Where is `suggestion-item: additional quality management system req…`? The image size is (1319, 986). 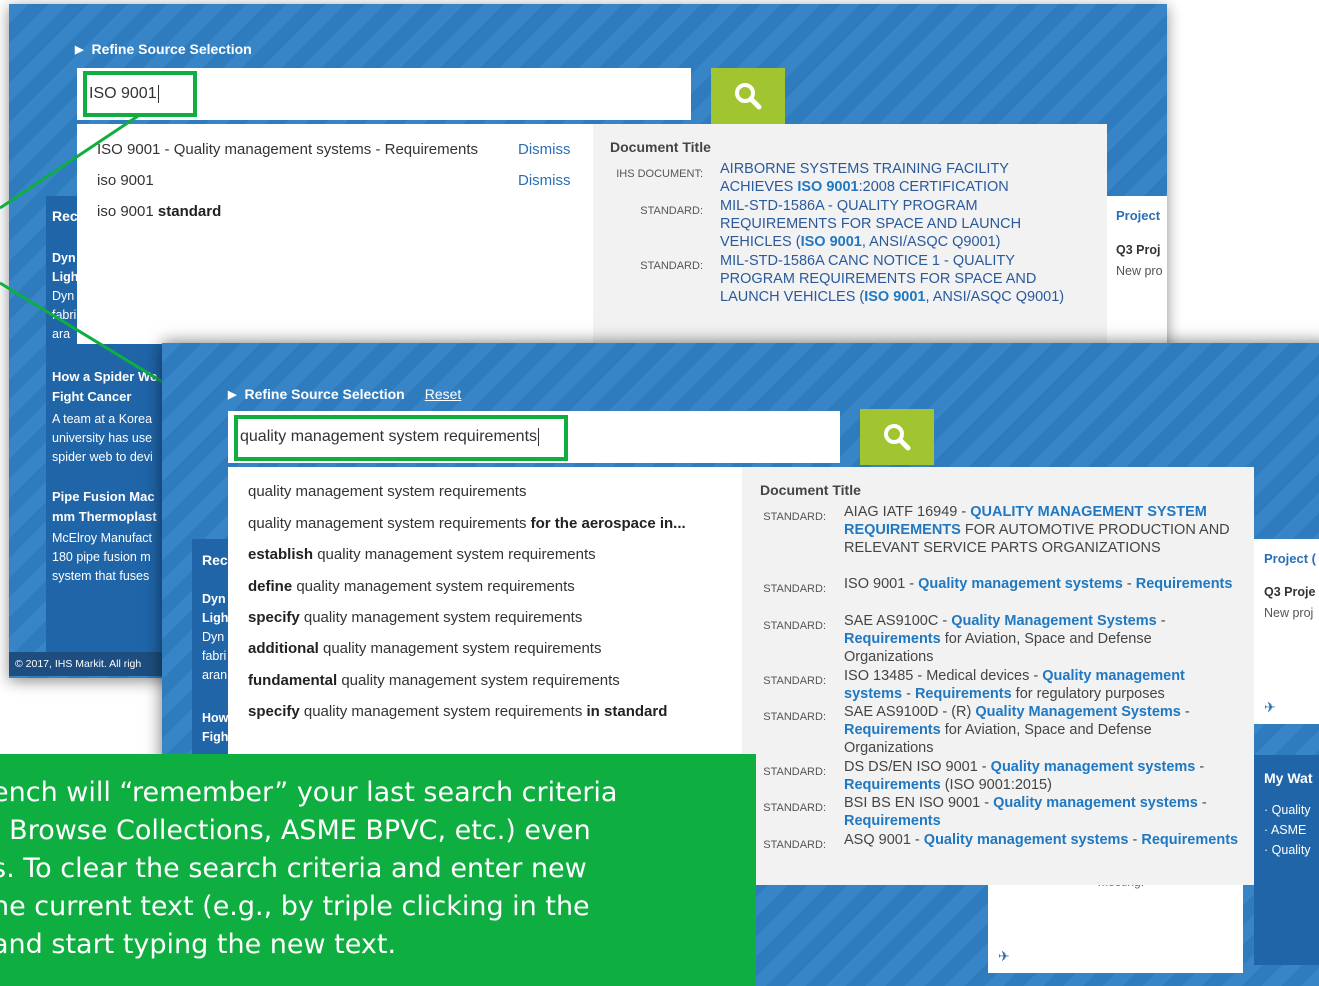
suggestion-item: additional quality management system req… is located at coordinates (495, 648).